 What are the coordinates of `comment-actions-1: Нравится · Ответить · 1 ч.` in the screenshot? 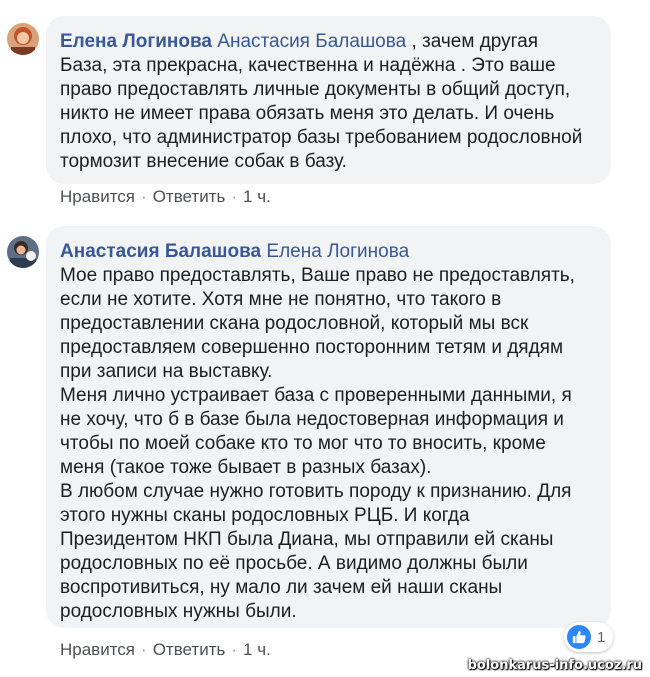 It's located at (165, 197).